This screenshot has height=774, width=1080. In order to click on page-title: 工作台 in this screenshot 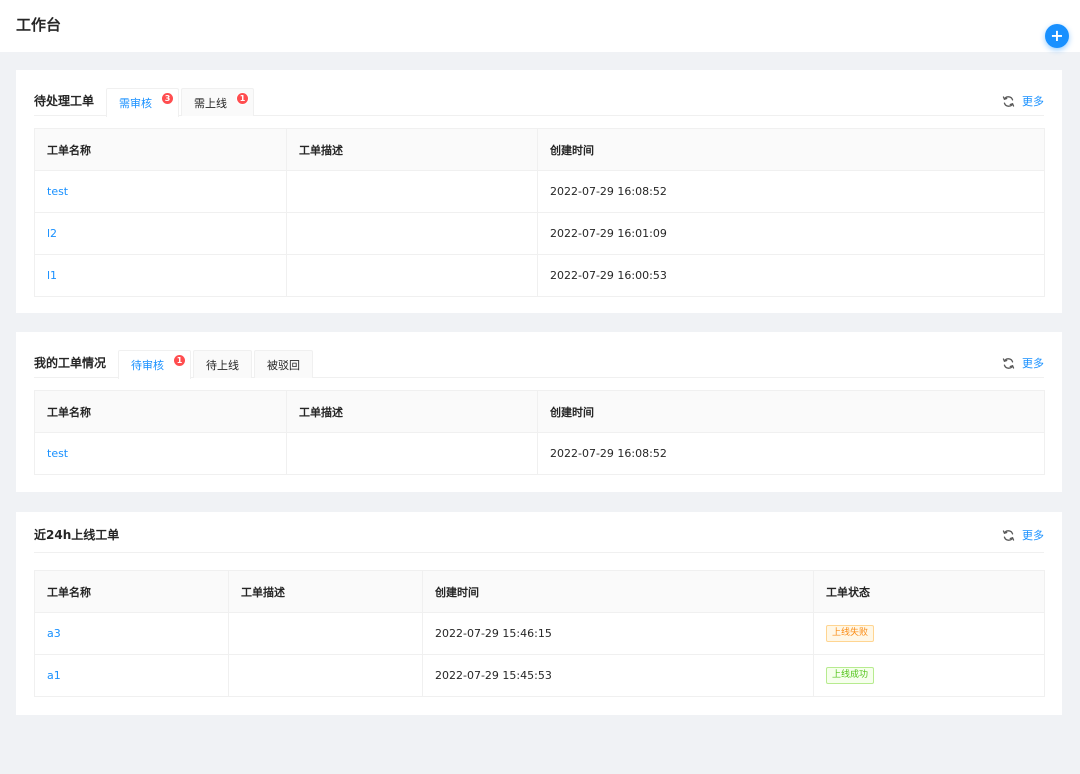, I will do `click(39, 25)`.